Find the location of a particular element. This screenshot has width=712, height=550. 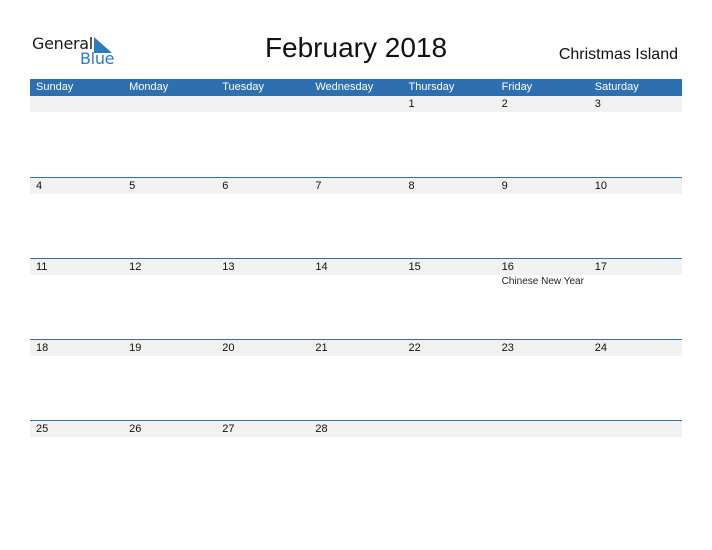

day-cell: 12 is located at coordinates (169, 273).